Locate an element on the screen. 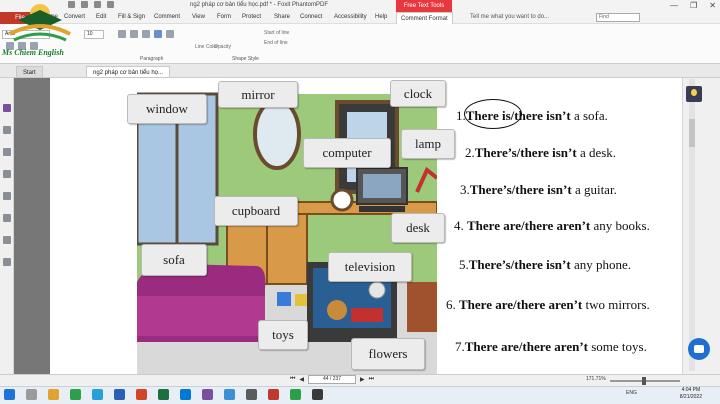 The height and width of the screenshot is (404, 720). left-navigation-pane is located at coordinates (7, 226).